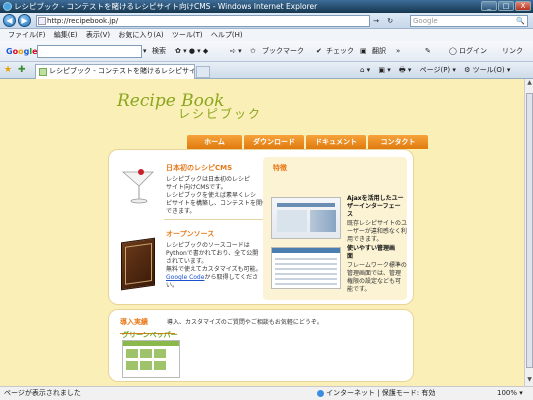 The width and height of the screenshot is (533, 400). Describe the element at coordinates (66, 35) in the screenshot. I see `menu-edit: 編集(E)` at that location.